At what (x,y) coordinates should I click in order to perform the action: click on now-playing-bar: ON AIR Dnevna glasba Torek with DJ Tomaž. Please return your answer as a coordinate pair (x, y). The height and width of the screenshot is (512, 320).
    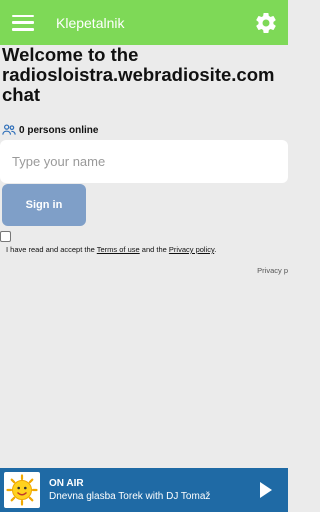
    Looking at the image, I should click on (144, 490).